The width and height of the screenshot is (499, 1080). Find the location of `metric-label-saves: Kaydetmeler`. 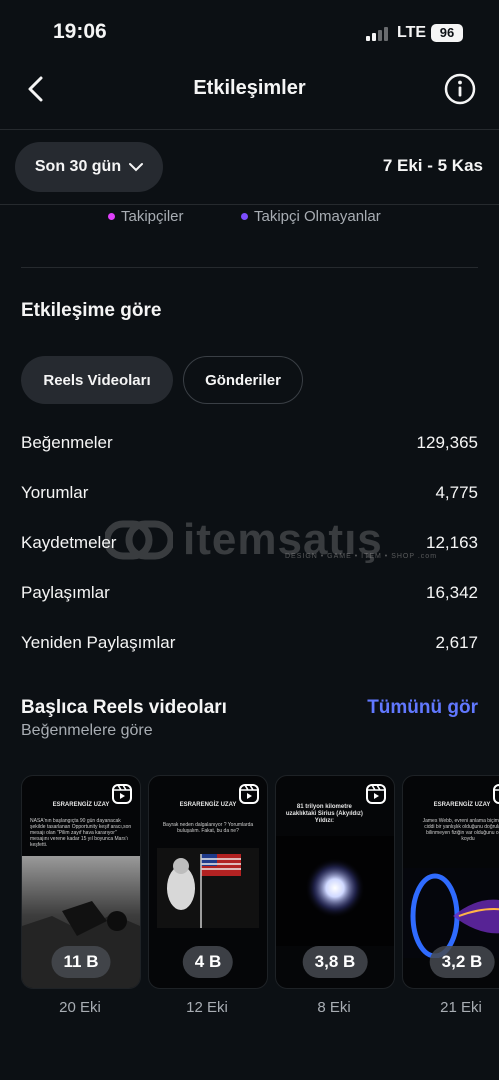

metric-label-saves: Kaydetmeler is located at coordinates (69, 542).